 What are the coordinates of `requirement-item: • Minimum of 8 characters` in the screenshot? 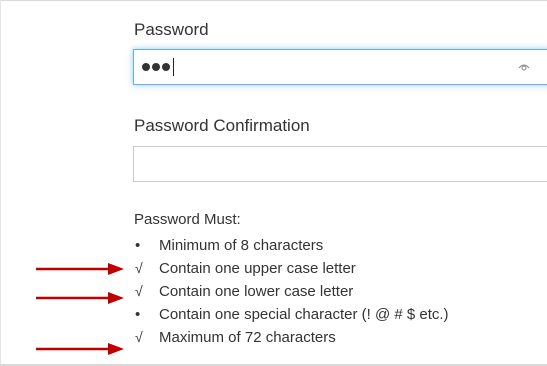 It's located at (291, 245).